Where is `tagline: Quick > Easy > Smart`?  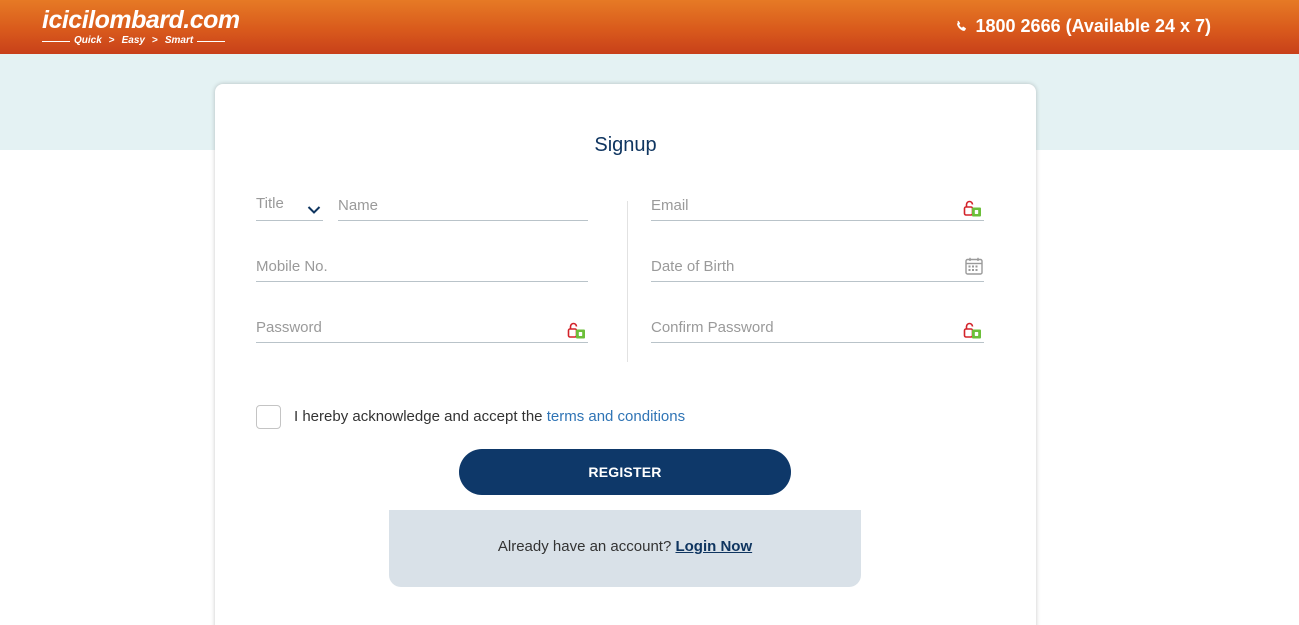
tagline: Quick > Easy > Smart is located at coordinates (141, 41).